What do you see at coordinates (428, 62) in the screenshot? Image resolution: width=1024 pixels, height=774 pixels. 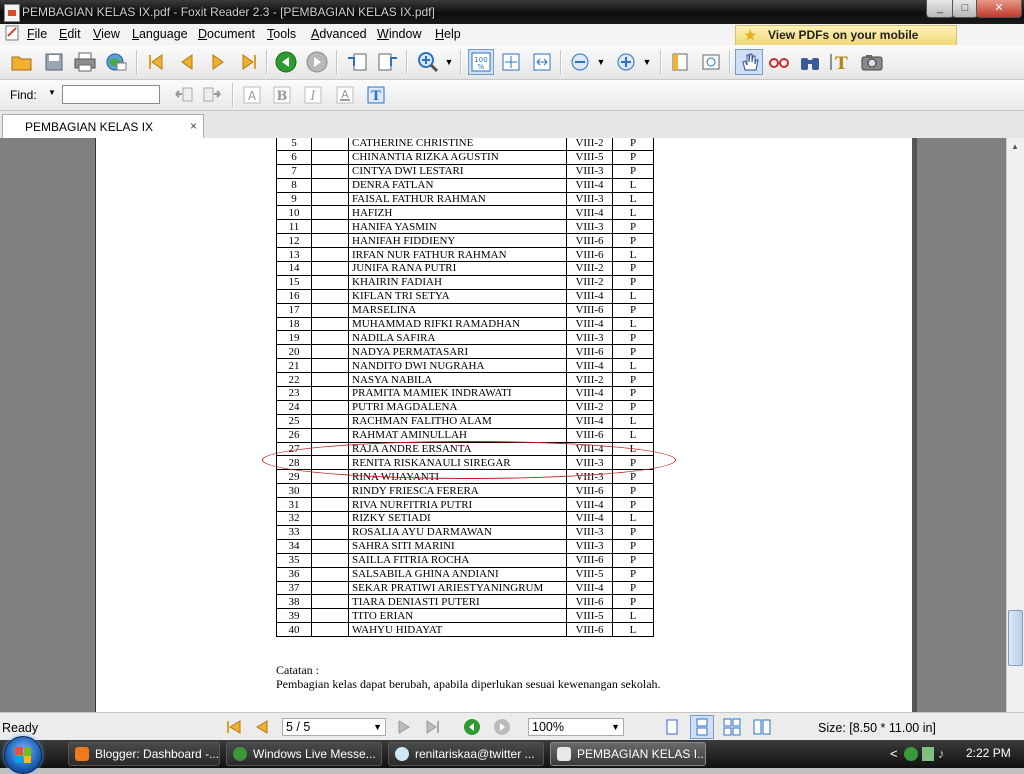 I see `zoom-in-tool-icon` at bounding box center [428, 62].